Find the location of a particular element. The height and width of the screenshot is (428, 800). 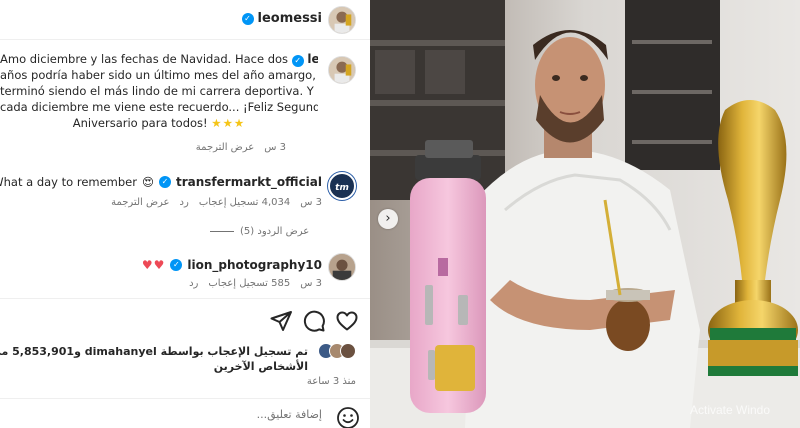

header-username: leomessi is located at coordinates (290, 18).